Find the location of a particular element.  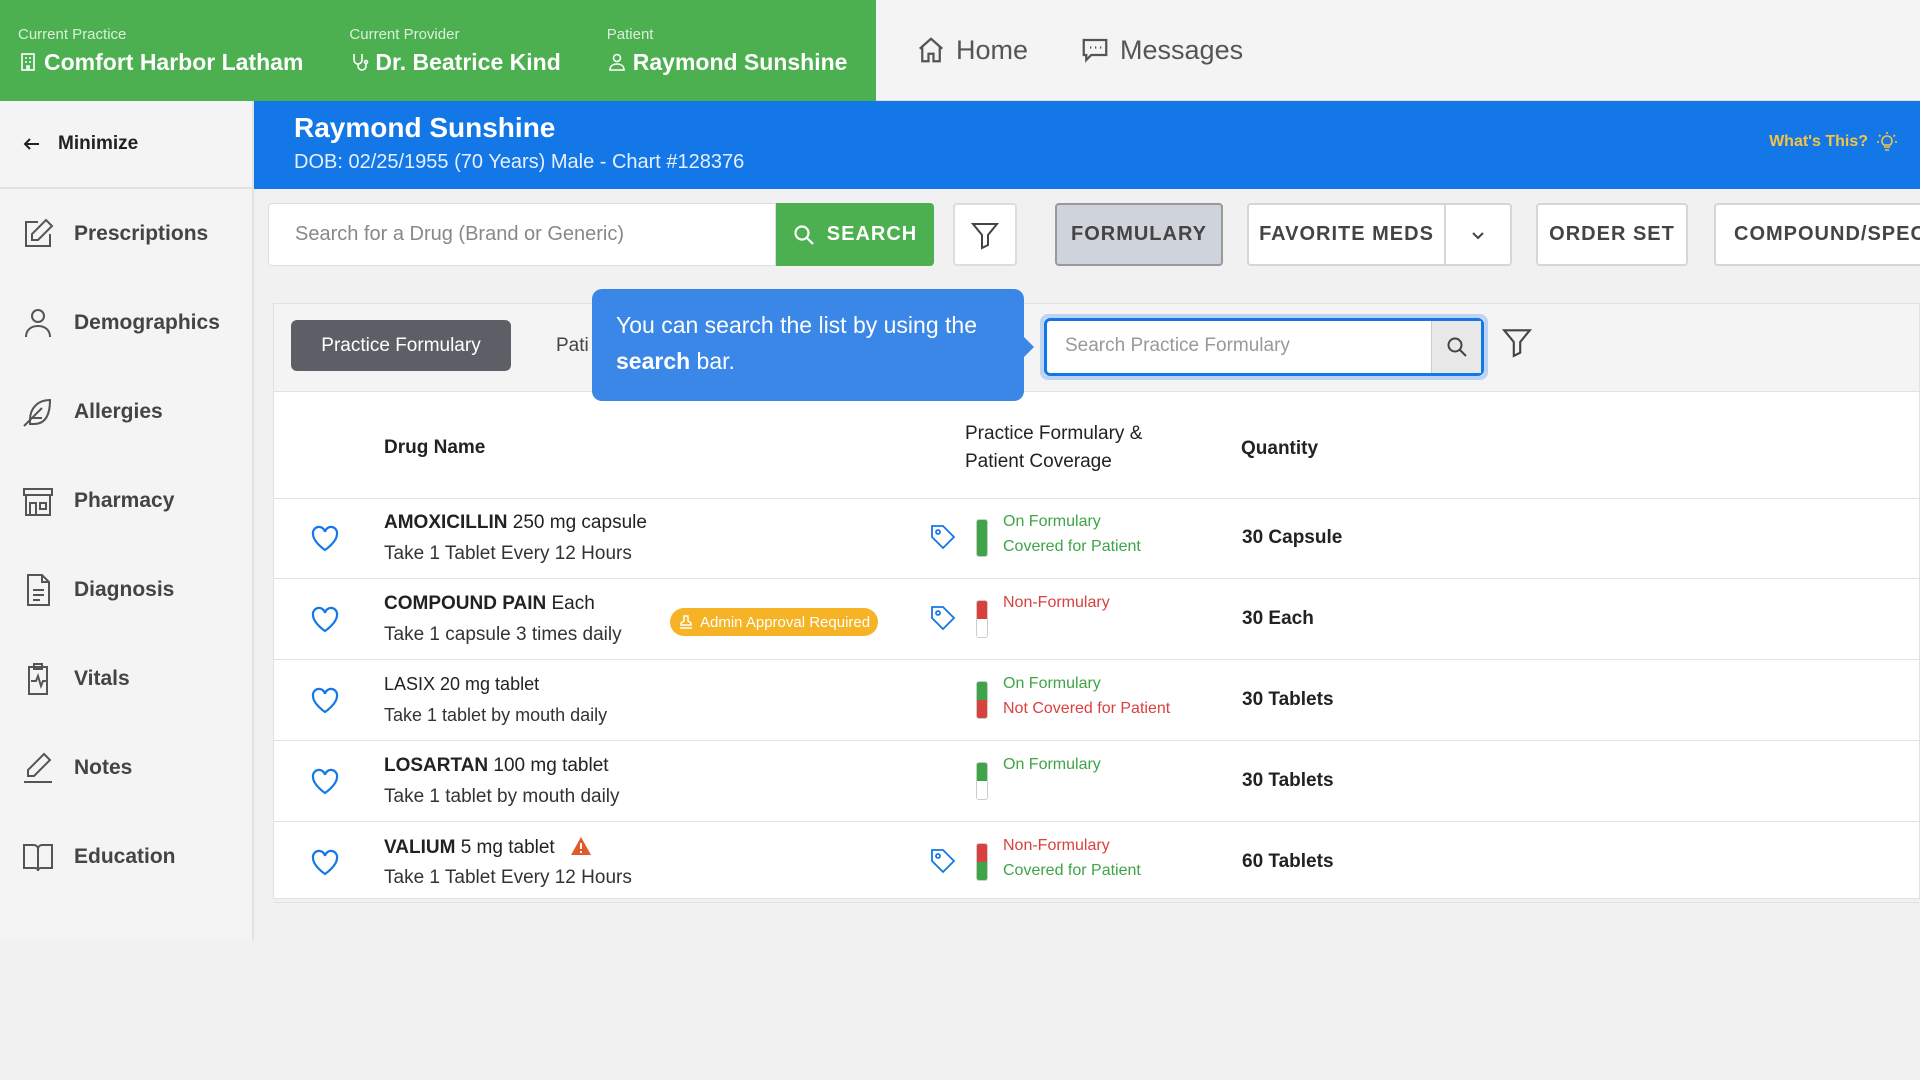

tab-practice-formulary: Practice Formulary is located at coordinates (401, 345).